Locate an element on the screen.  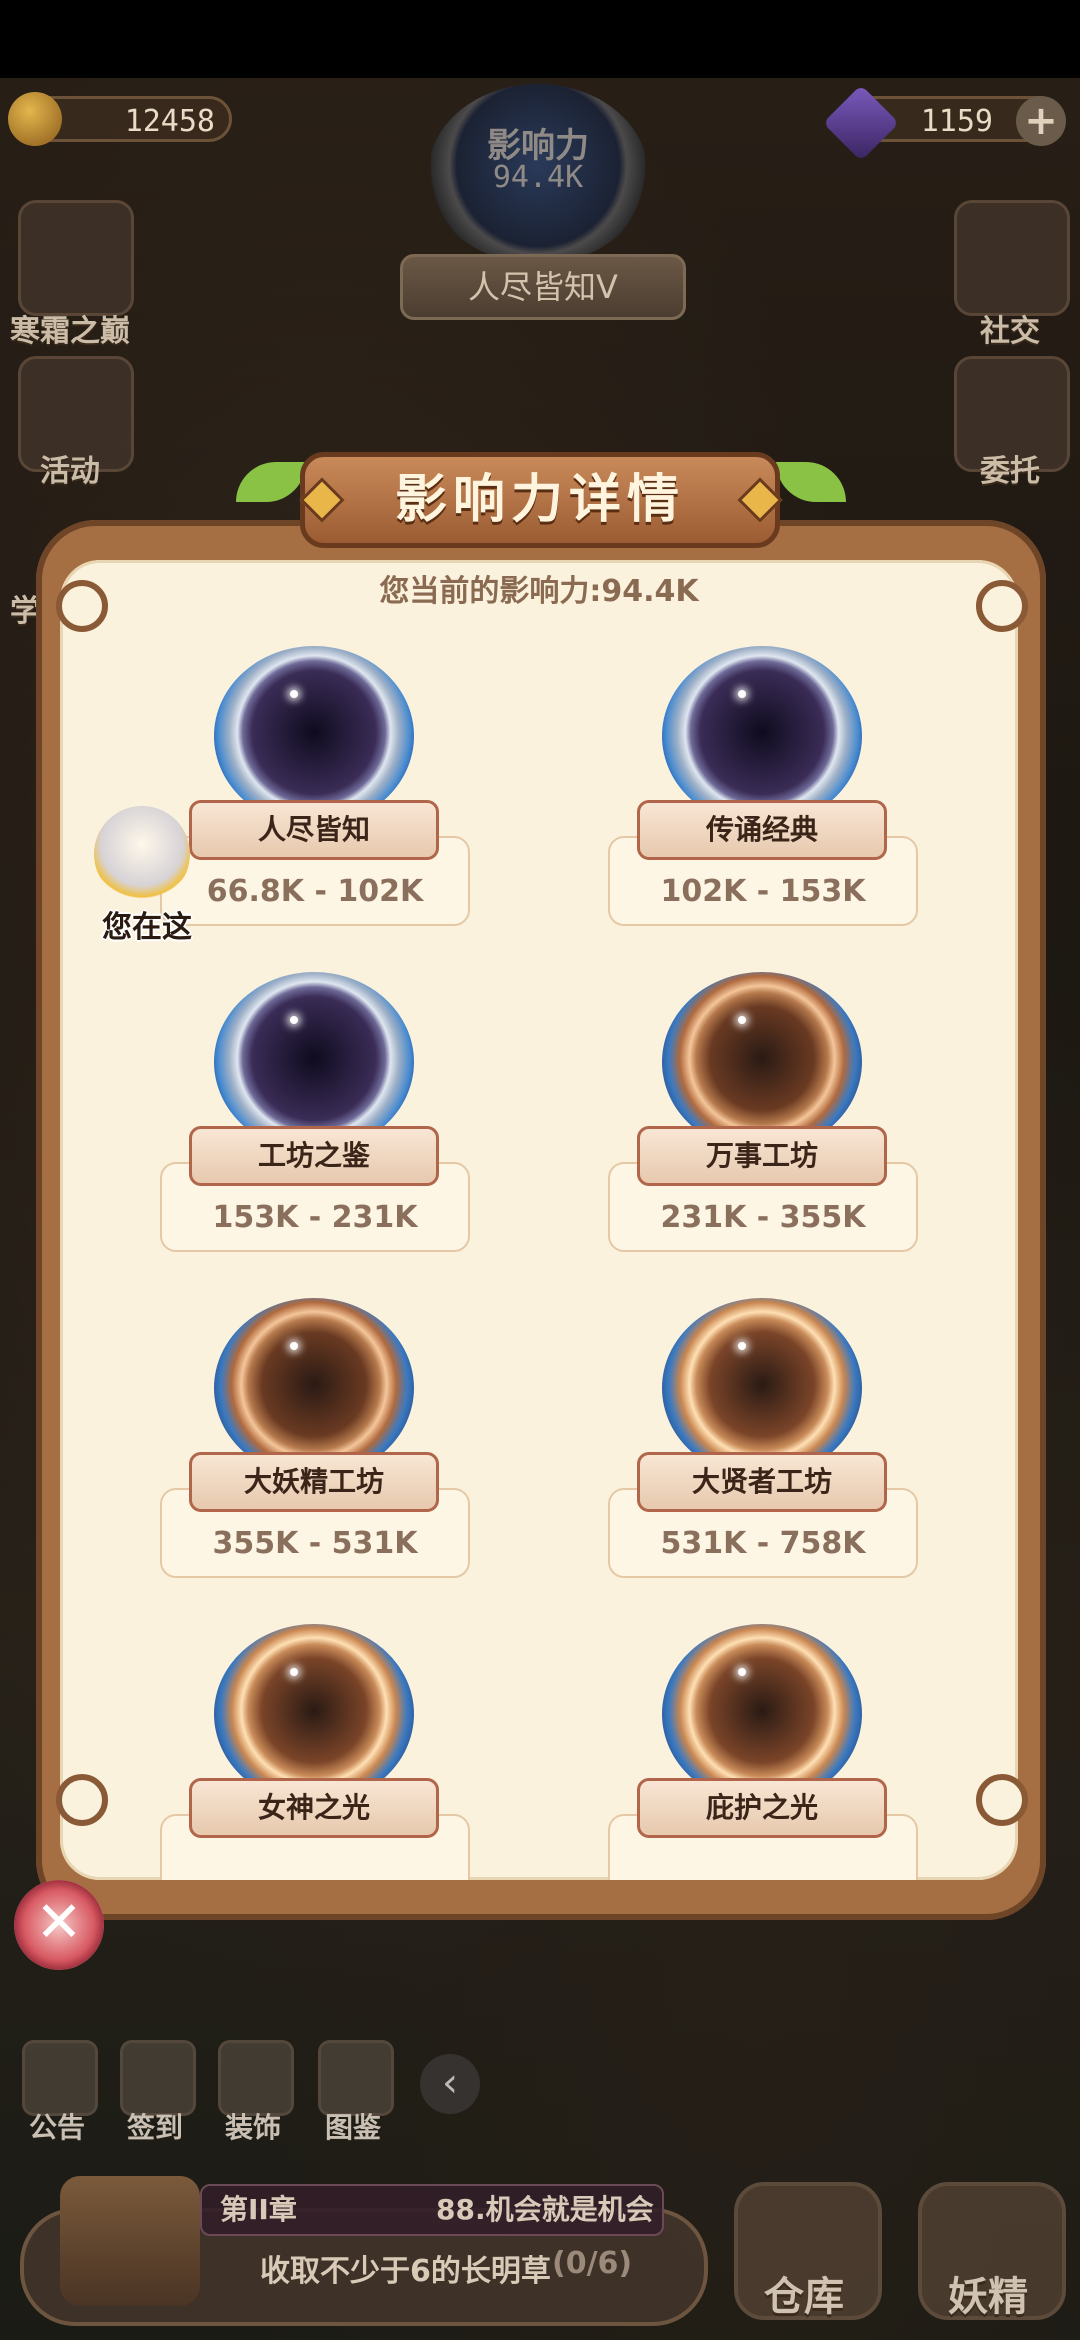
rank-ribbon: 人尽皆知 is located at coordinates (314, 830).